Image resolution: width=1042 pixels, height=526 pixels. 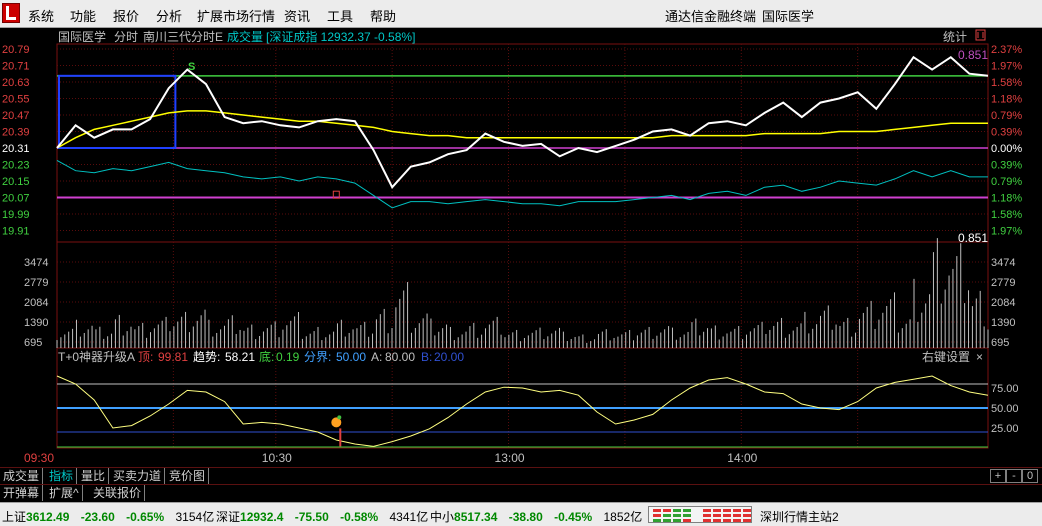 I want to click on plus-button: +, so click(x=998, y=476).